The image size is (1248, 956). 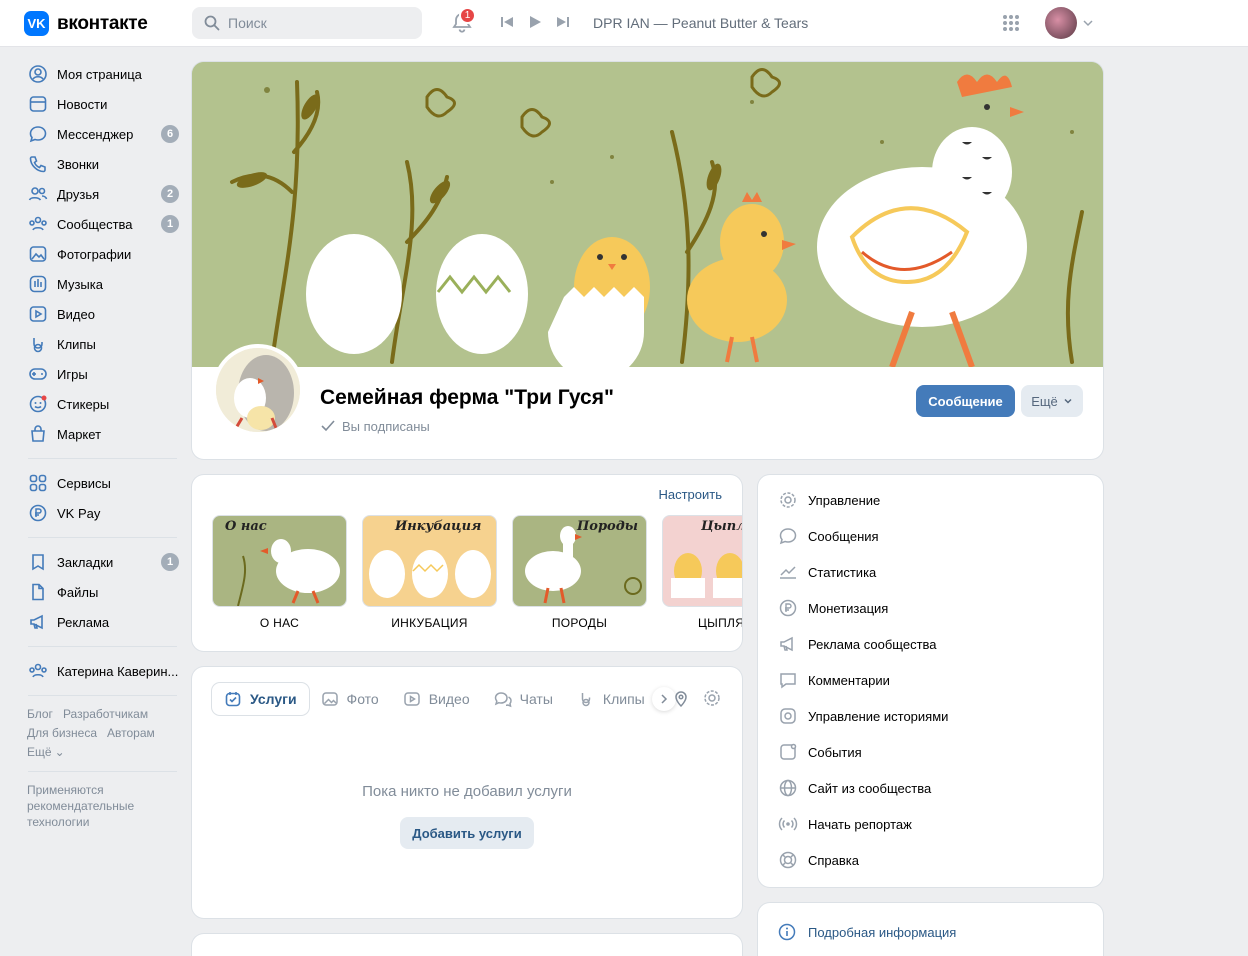 I want to click on recommendation-note: Применяются рекомендательные технологии, so click(x=85, y=806).